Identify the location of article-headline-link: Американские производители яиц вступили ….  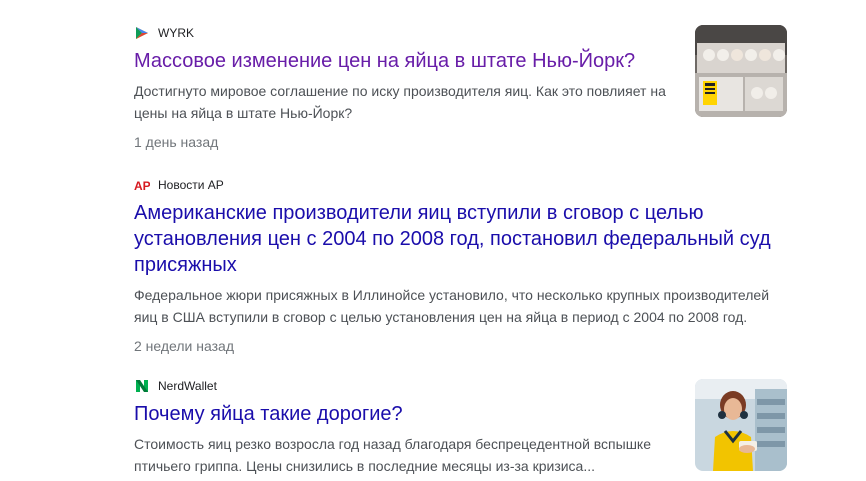
(459, 239).